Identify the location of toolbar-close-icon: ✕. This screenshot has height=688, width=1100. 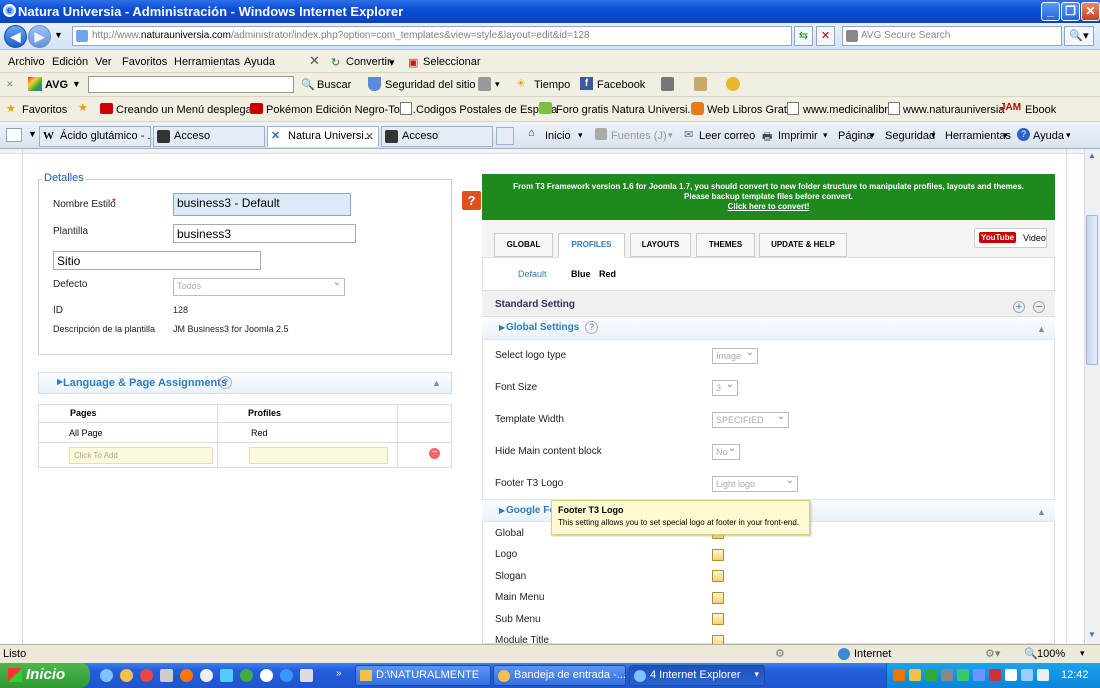
(10, 84).